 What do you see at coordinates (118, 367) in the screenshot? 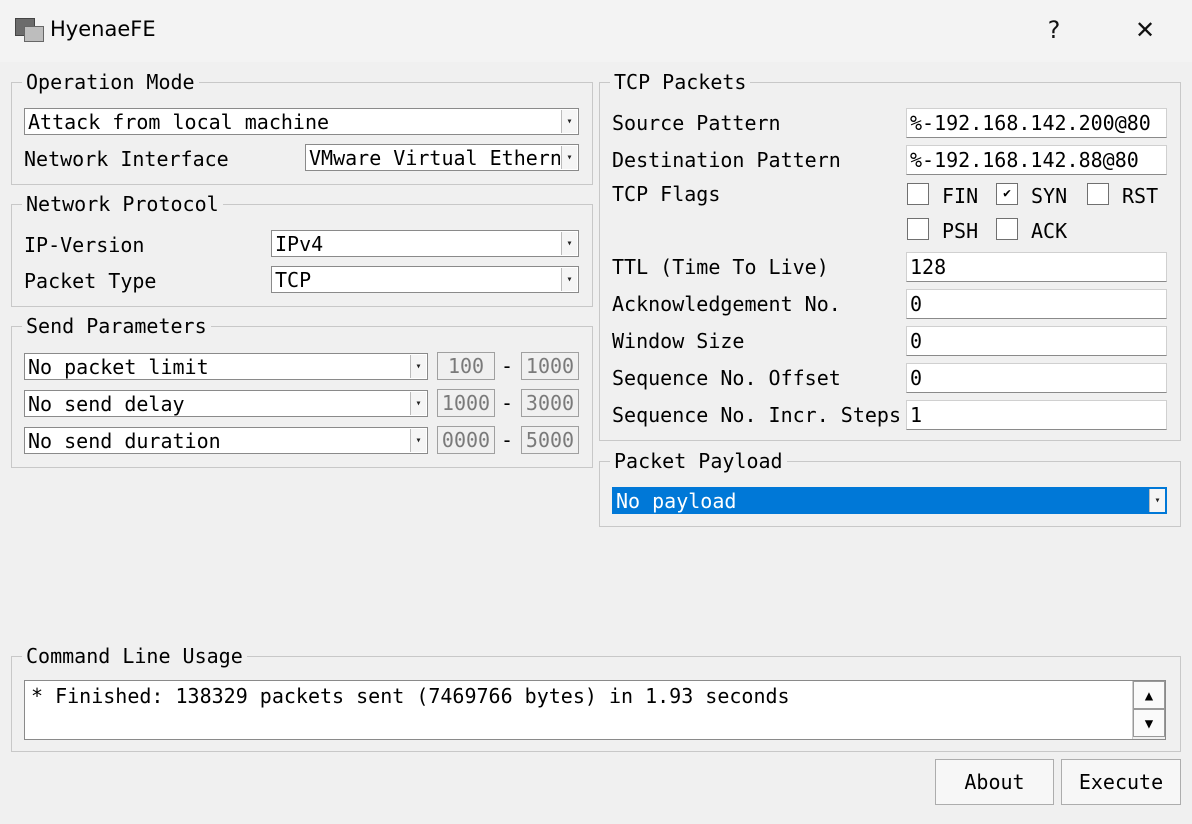
I see `packet-limit-value: No packet limit` at bounding box center [118, 367].